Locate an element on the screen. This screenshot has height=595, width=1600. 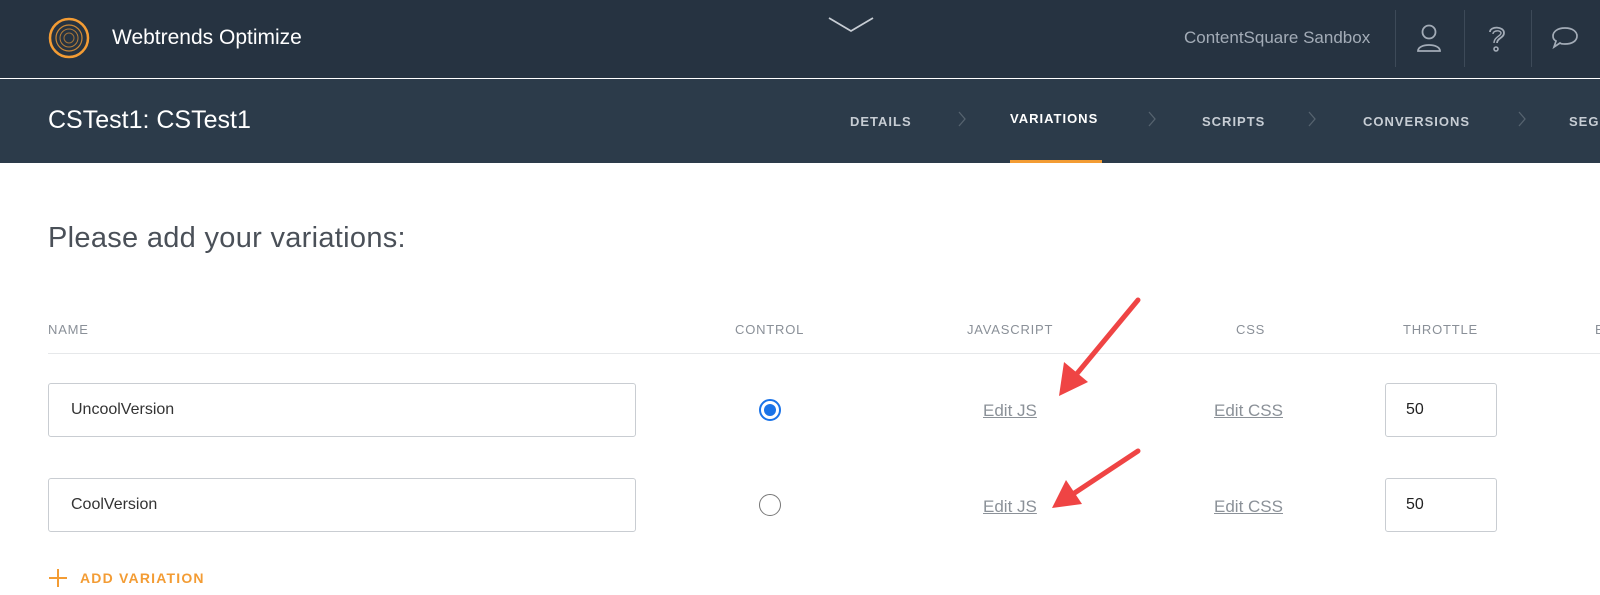
chat-icon is located at coordinates (1565, 38).